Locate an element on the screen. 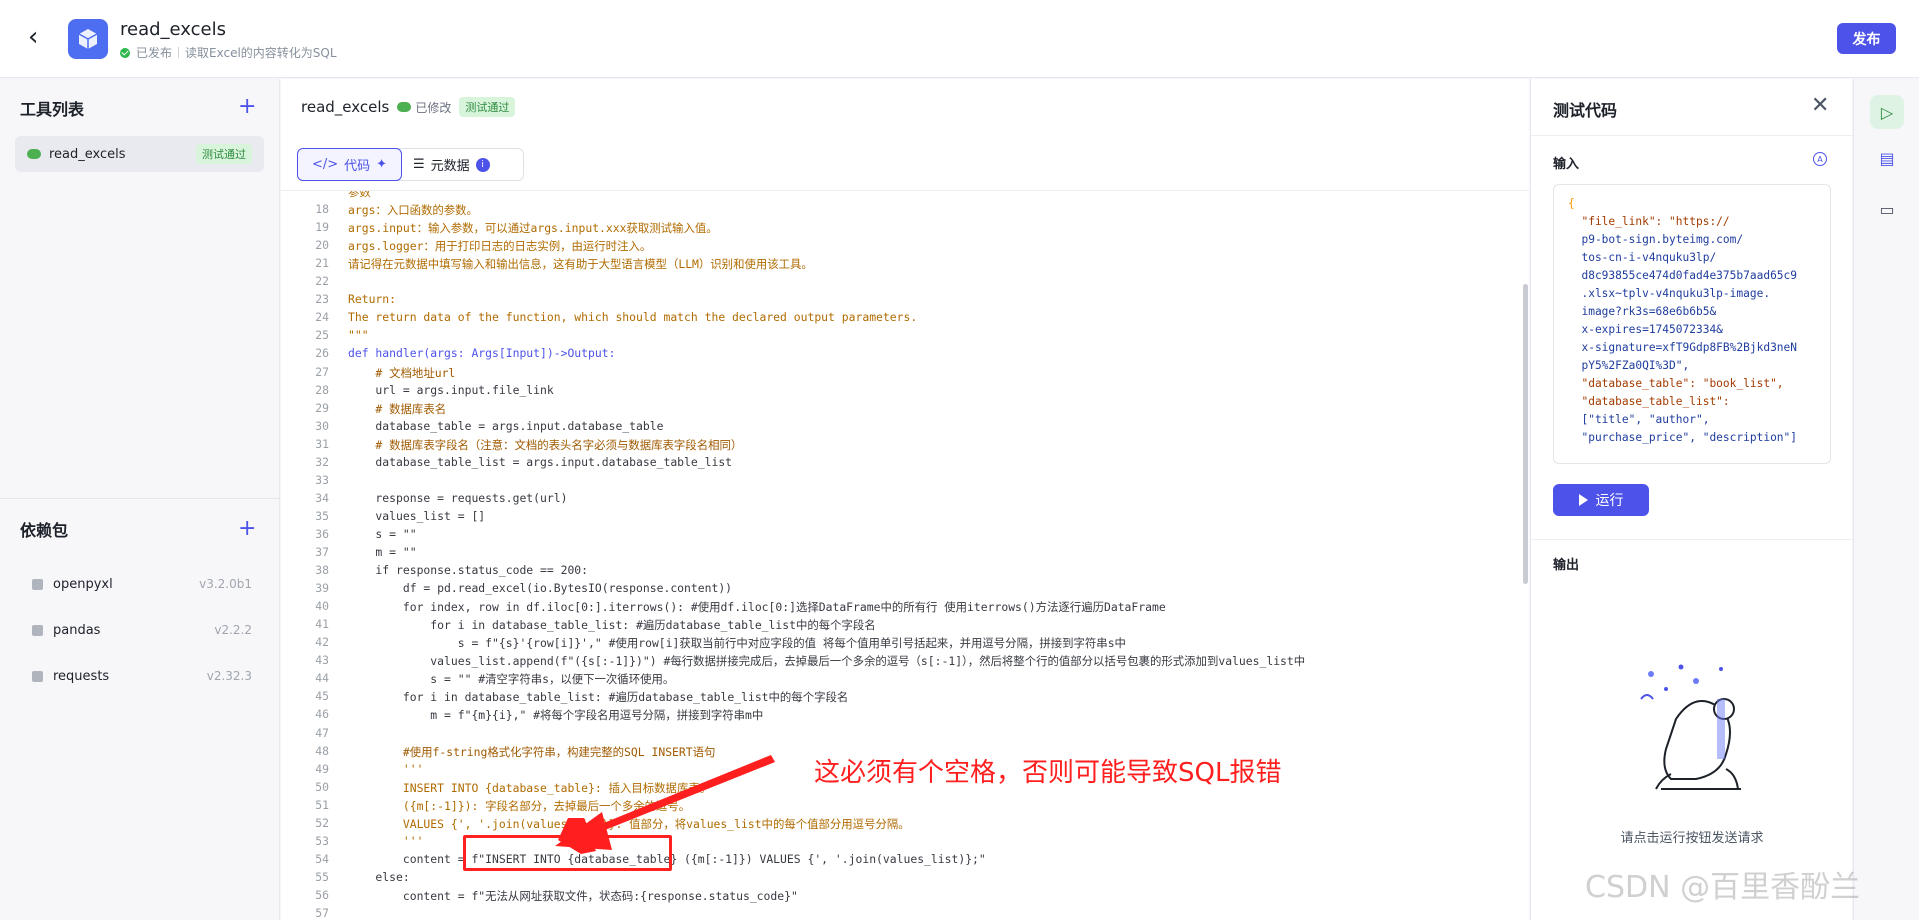 Image resolution: width=1919 pixels, height=920 pixels. back-arrow-icon: ‹ is located at coordinates (40, 37).